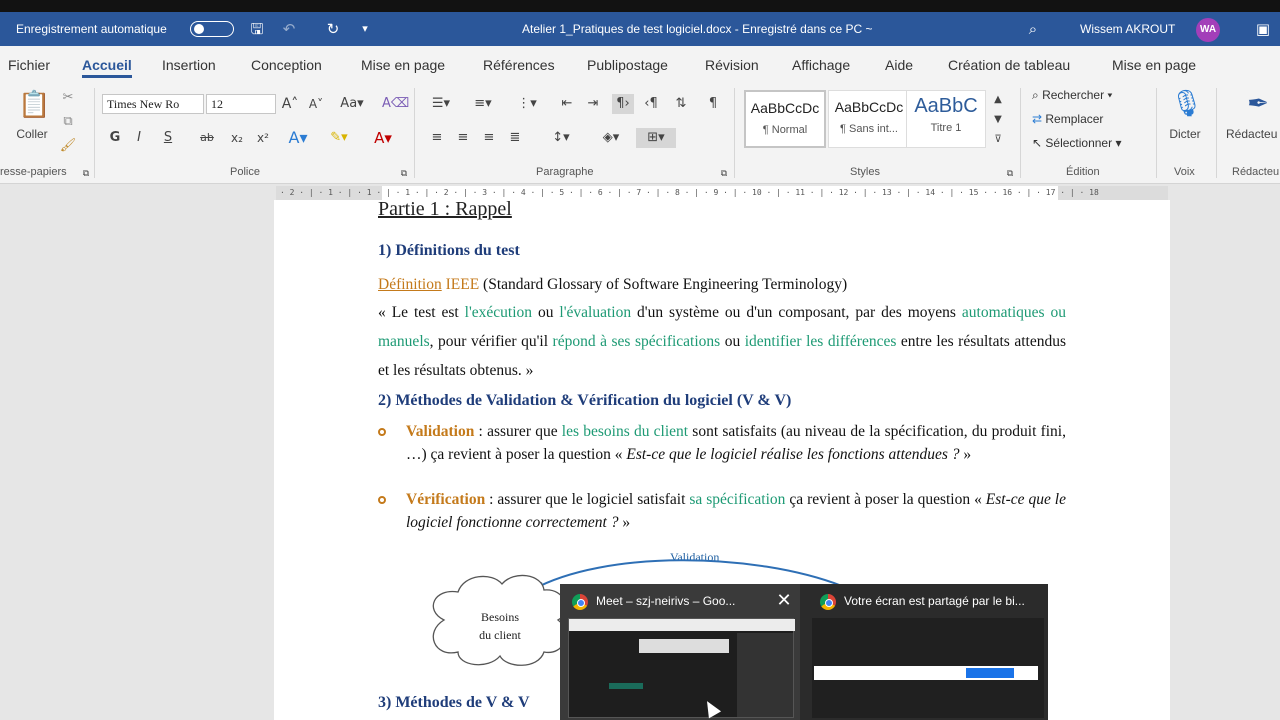 This screenshot has height=720, width=1280. I want to click on section-3-heading: 3) Méthodes de V & V, so click(454, 702).